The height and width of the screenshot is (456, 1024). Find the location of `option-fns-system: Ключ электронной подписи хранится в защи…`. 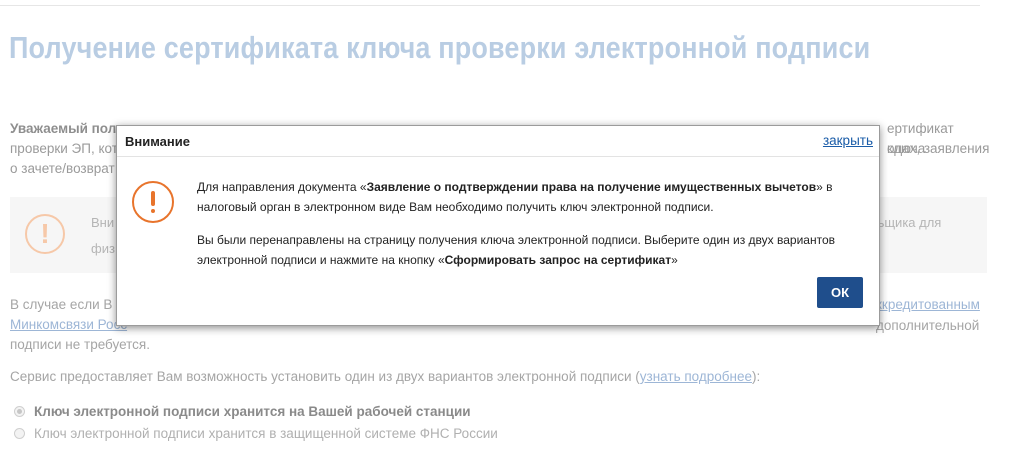

option-fns-system: Ключ электронной подписи хранится в защи… is located at coordinates (256, 433).